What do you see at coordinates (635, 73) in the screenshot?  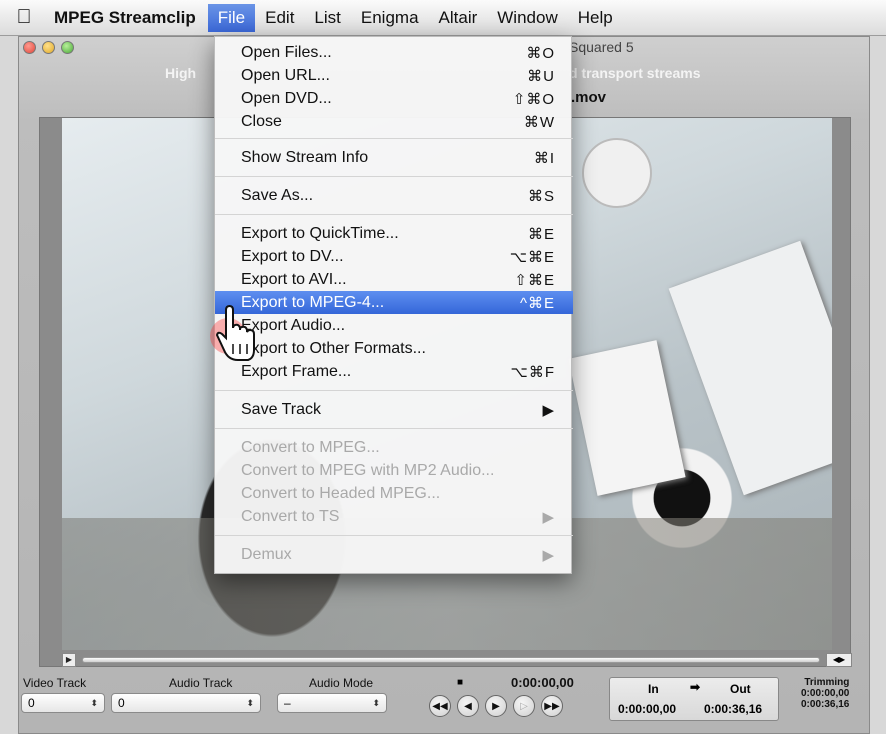 I see `window-subtitle-right: d transport streams` at bounding box center [635, 73].